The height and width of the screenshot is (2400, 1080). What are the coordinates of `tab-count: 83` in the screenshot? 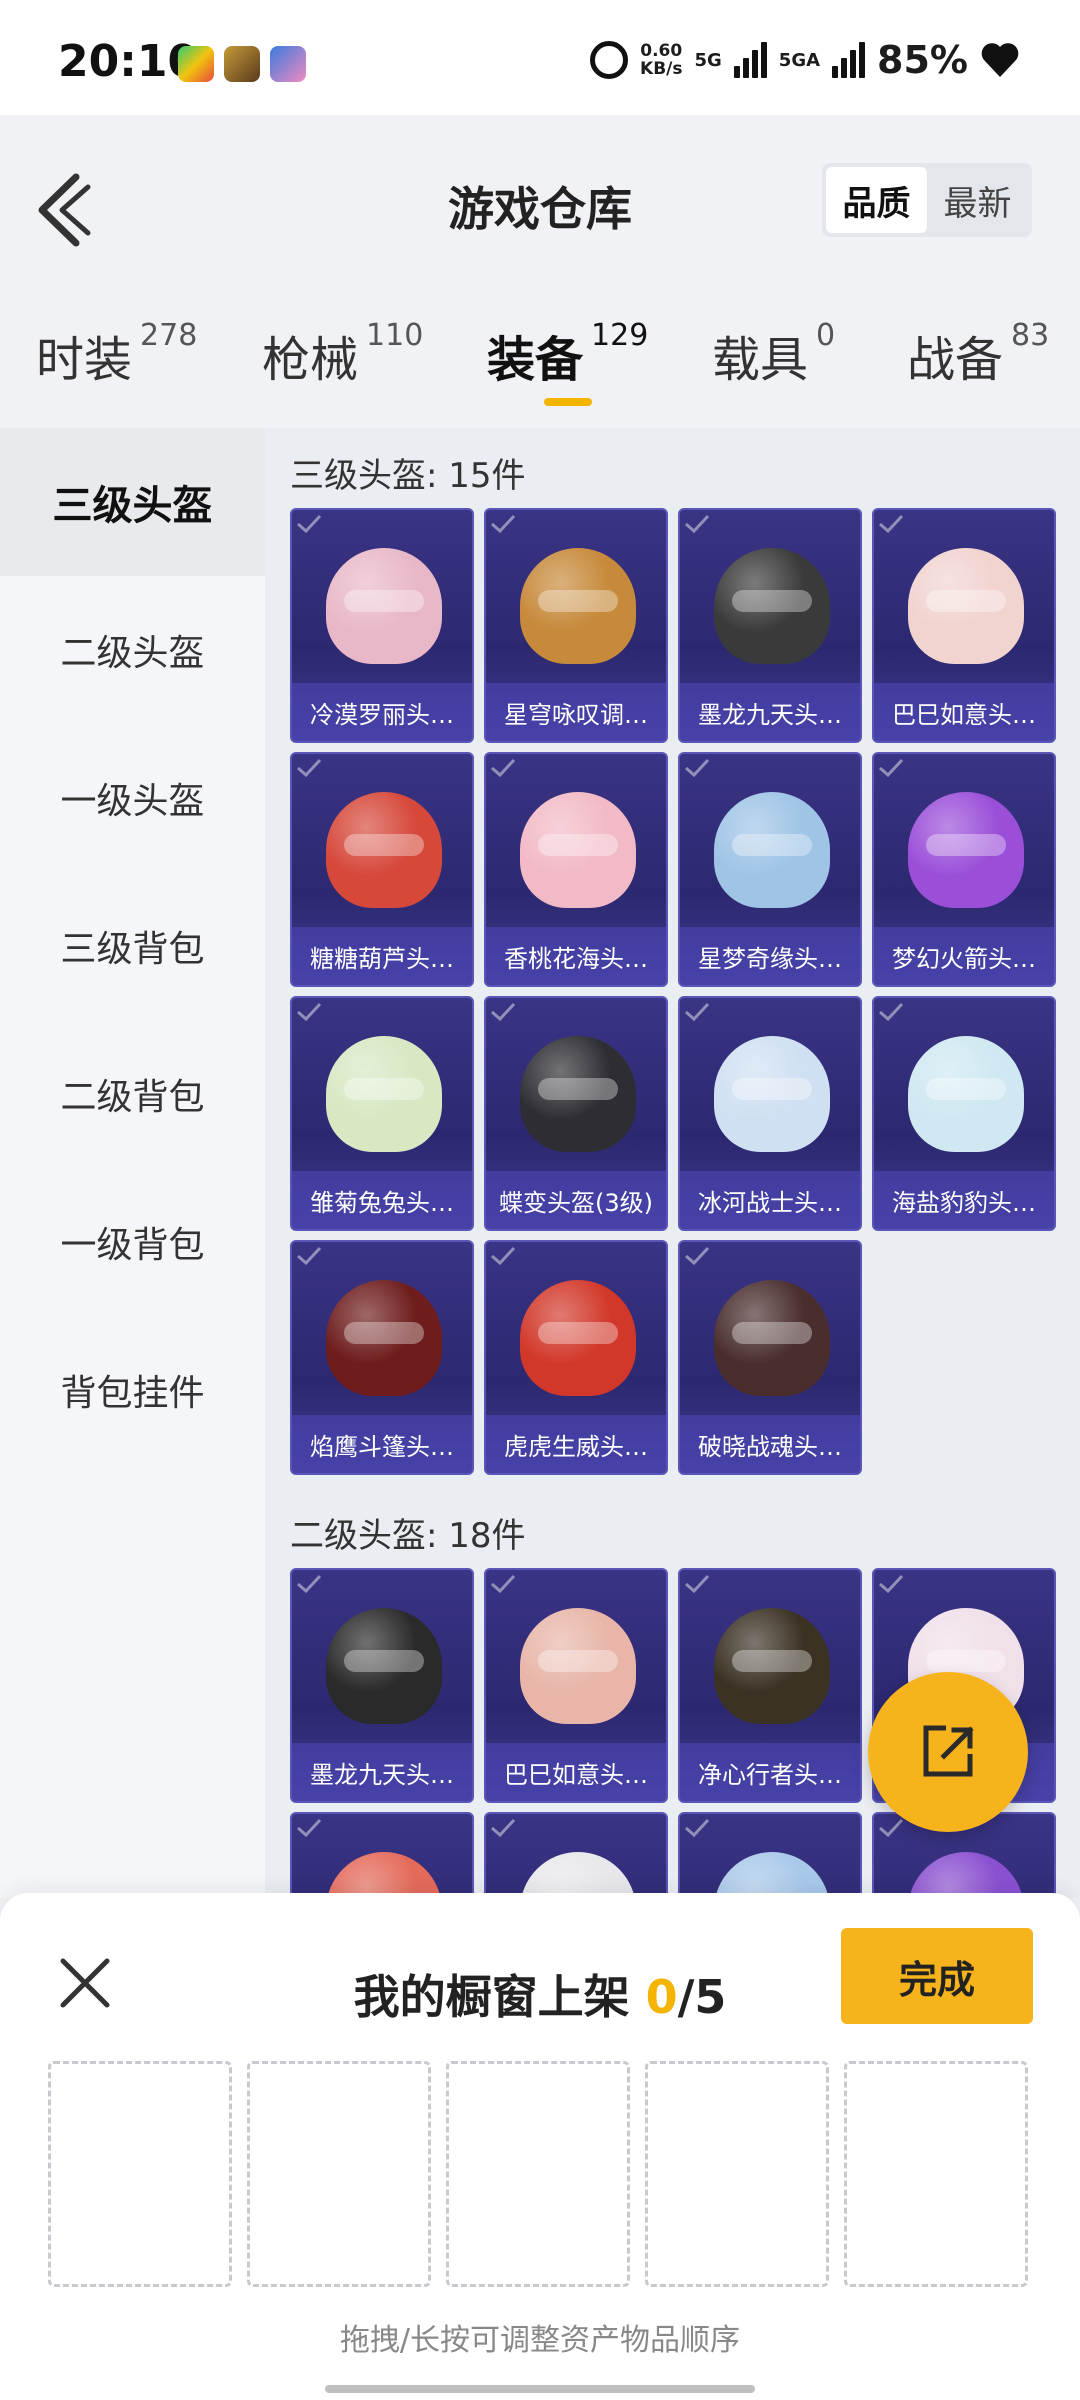 It's located at (1030, 335).